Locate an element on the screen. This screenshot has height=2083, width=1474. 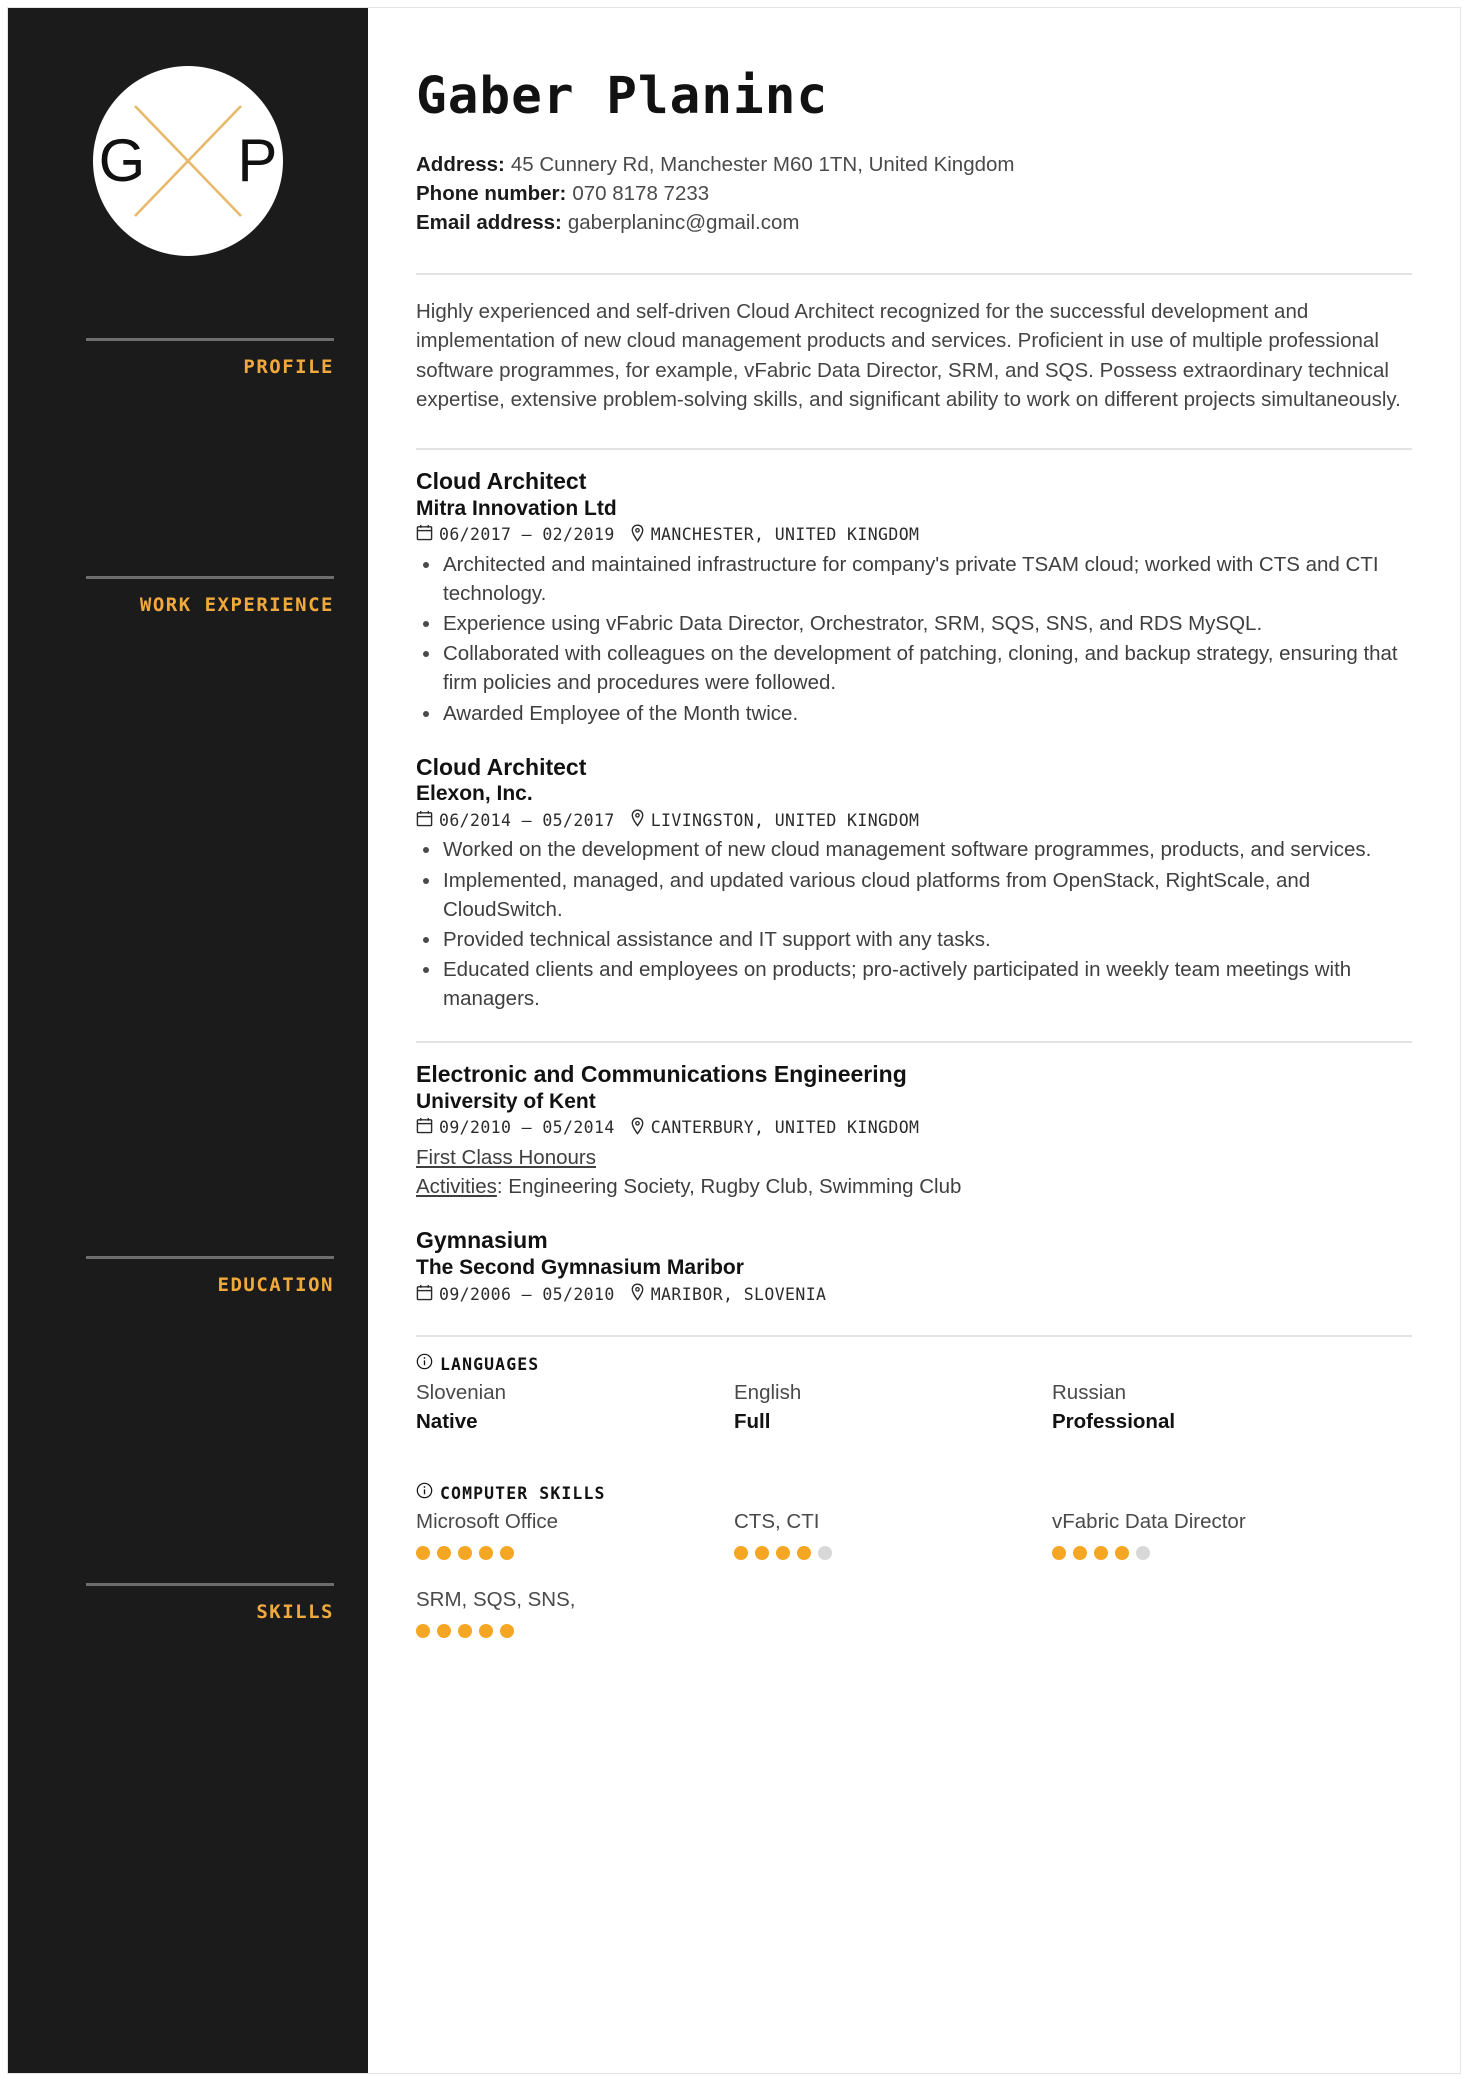
language-name: English is located at coordinates (768, 1393).